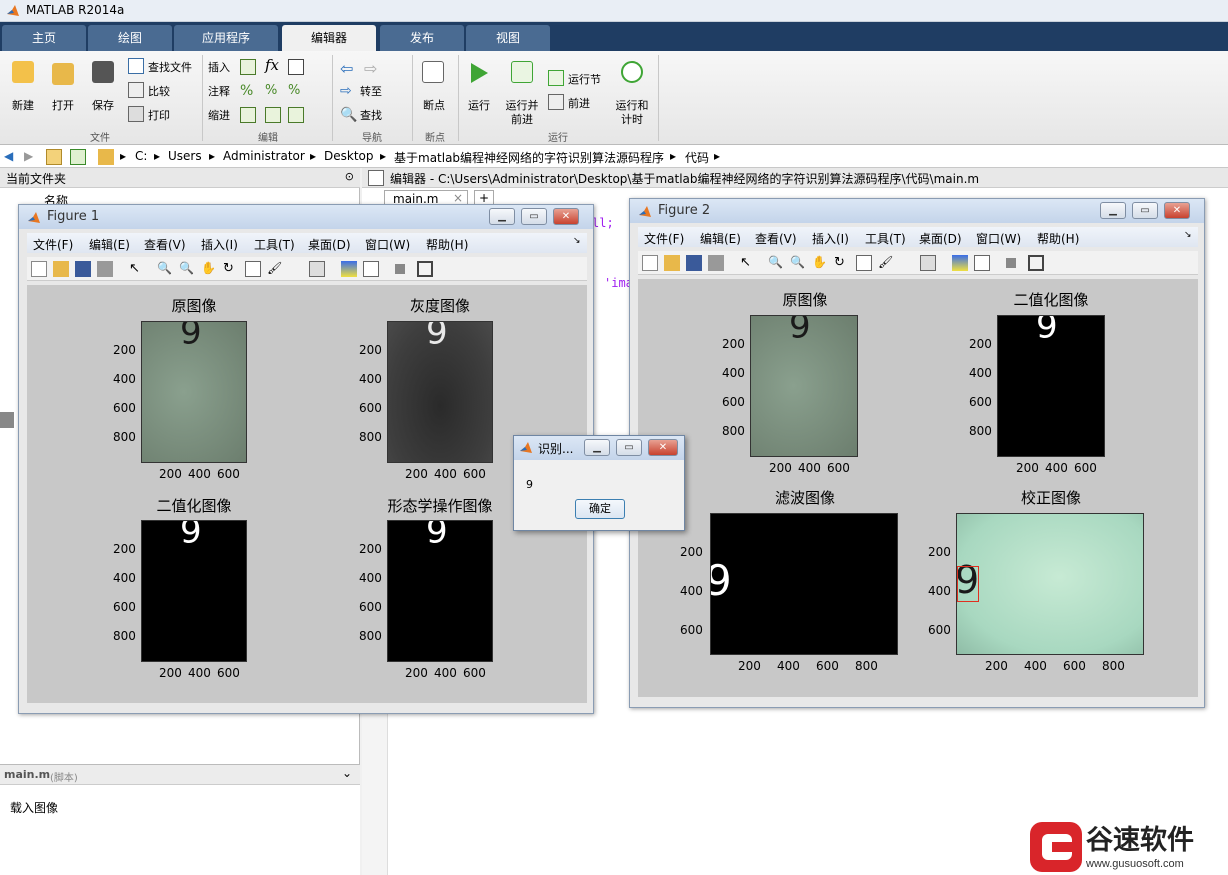  I want to click on menu-window: 窗口(W), so click(998, 238).